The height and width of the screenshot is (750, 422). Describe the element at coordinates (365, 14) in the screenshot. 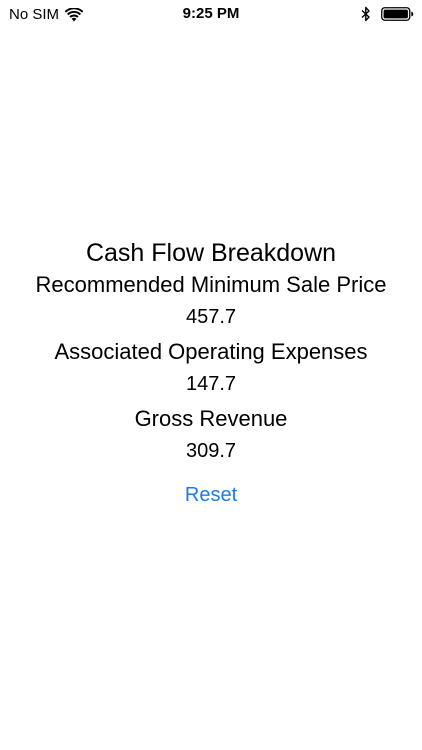

I see `bluetooth-icon` at that location.